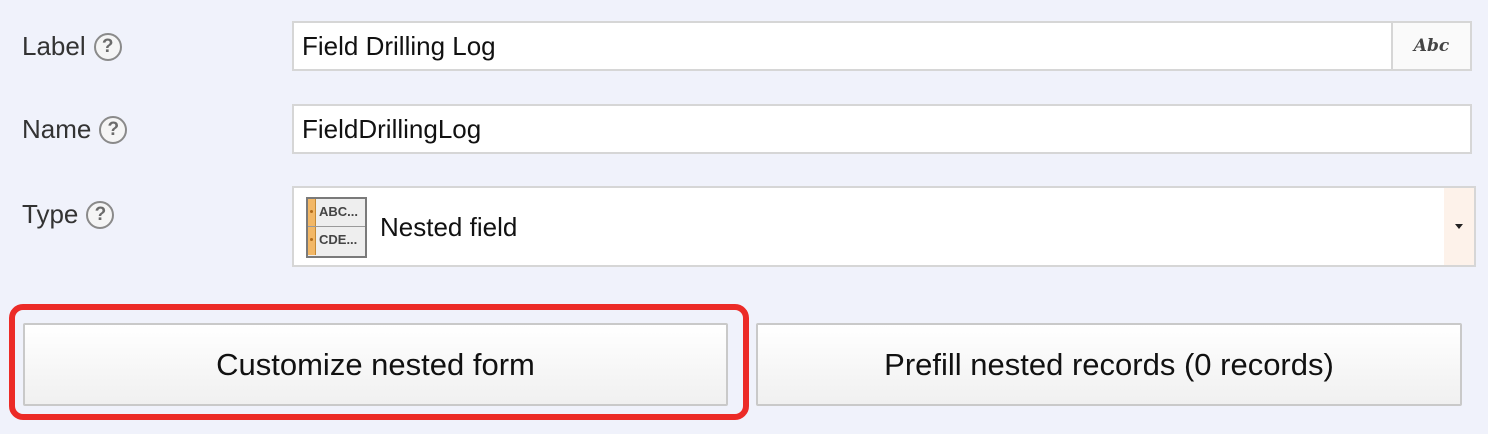 Image resolution: width=1488 pixels, height=434 pixels. I want to click on dropdown-caret-icon, so click(1459, 226).